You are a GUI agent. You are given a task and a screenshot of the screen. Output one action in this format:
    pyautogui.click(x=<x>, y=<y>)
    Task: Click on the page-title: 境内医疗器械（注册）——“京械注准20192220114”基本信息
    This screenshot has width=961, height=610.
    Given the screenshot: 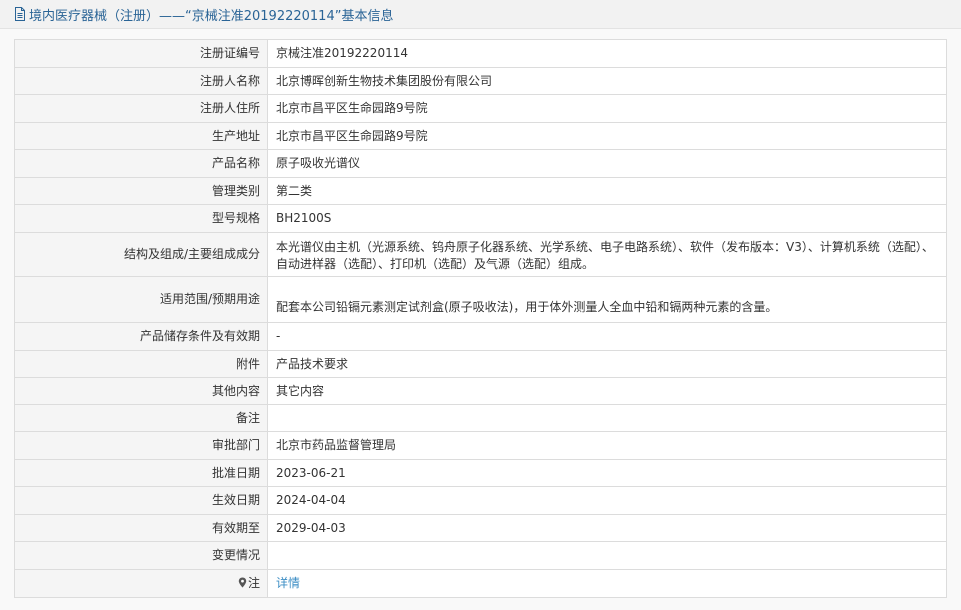 What is the action you would take?
    pyautogui.click(x=211, y=16)
    